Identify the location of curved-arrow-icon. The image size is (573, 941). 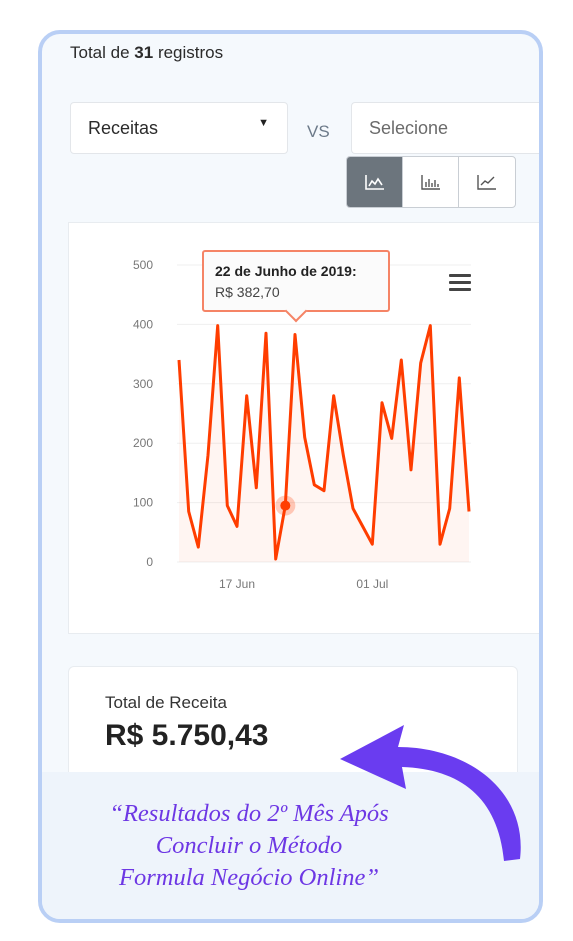
(430, 793).